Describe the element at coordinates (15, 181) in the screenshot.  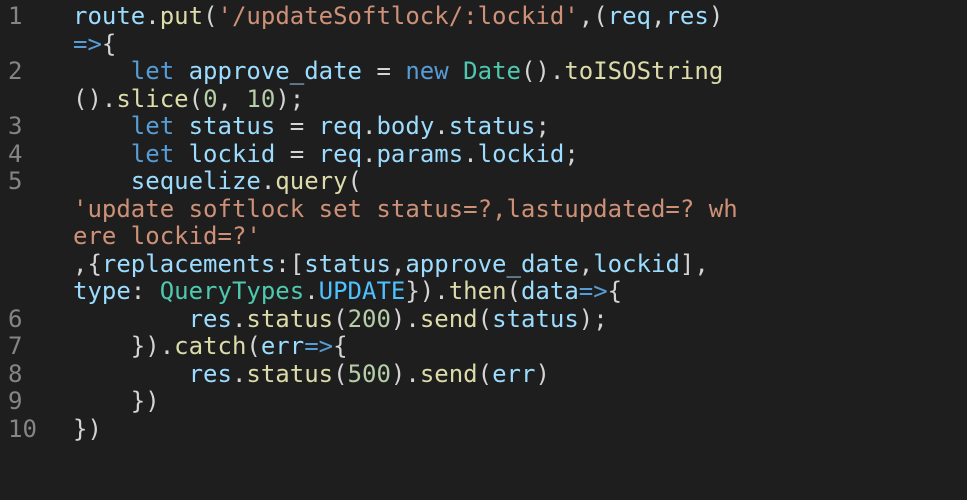
I see `line-number: 5` at that location.